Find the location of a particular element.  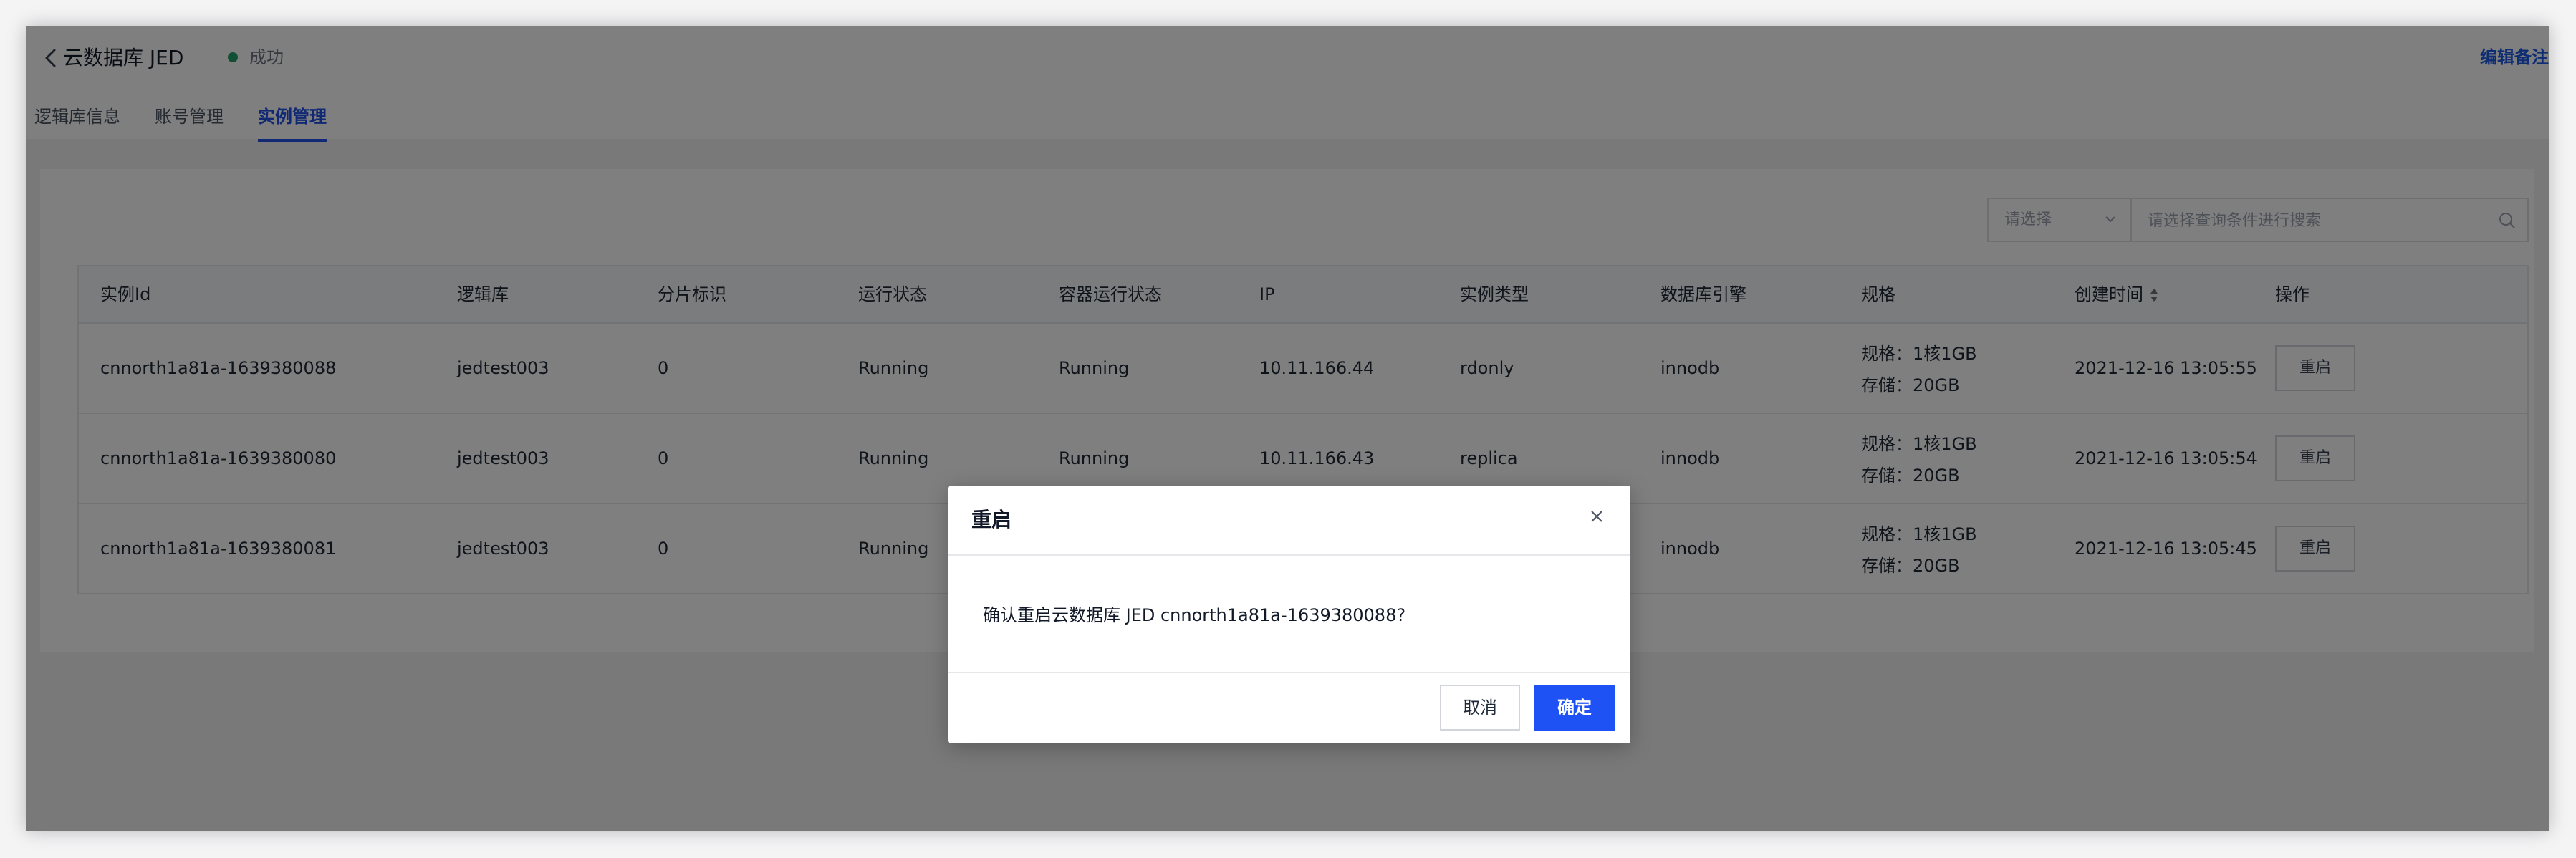

close-icon is located at coordinates (1597, 516).